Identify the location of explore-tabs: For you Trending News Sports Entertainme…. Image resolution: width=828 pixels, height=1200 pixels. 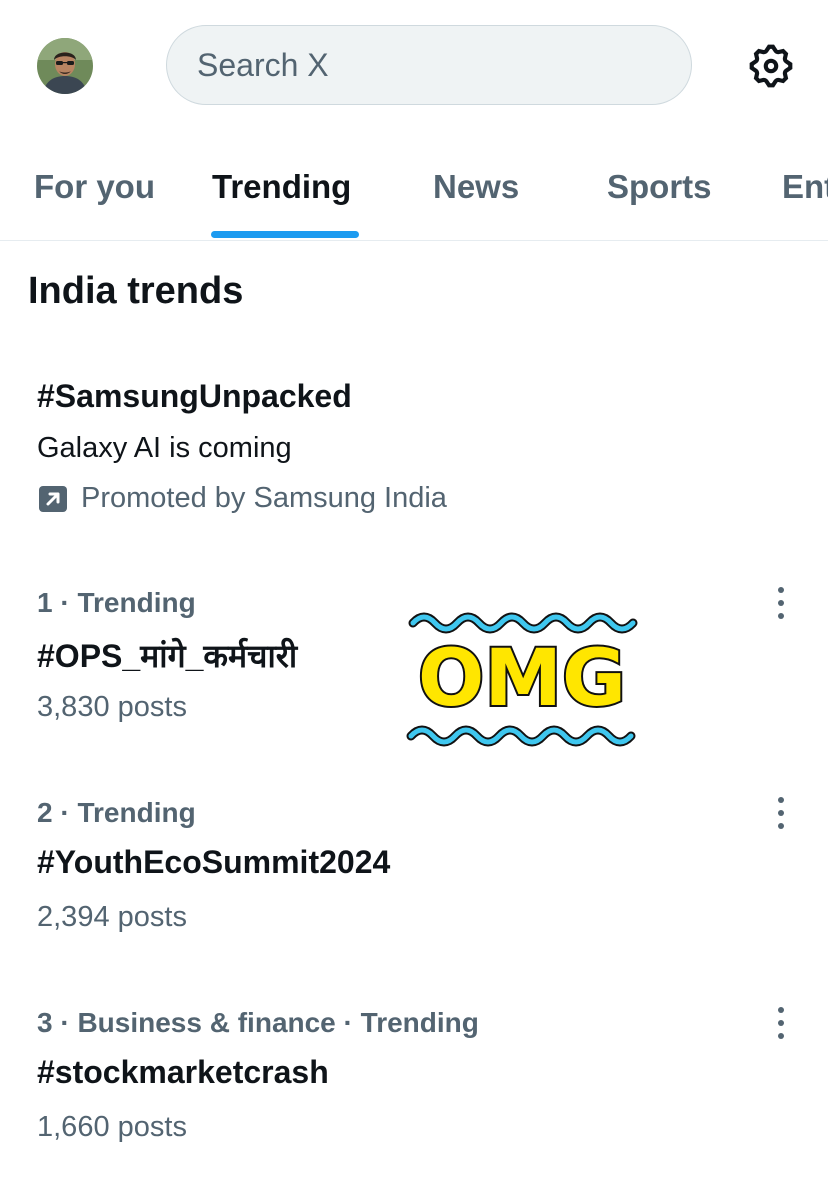
(414, 185).